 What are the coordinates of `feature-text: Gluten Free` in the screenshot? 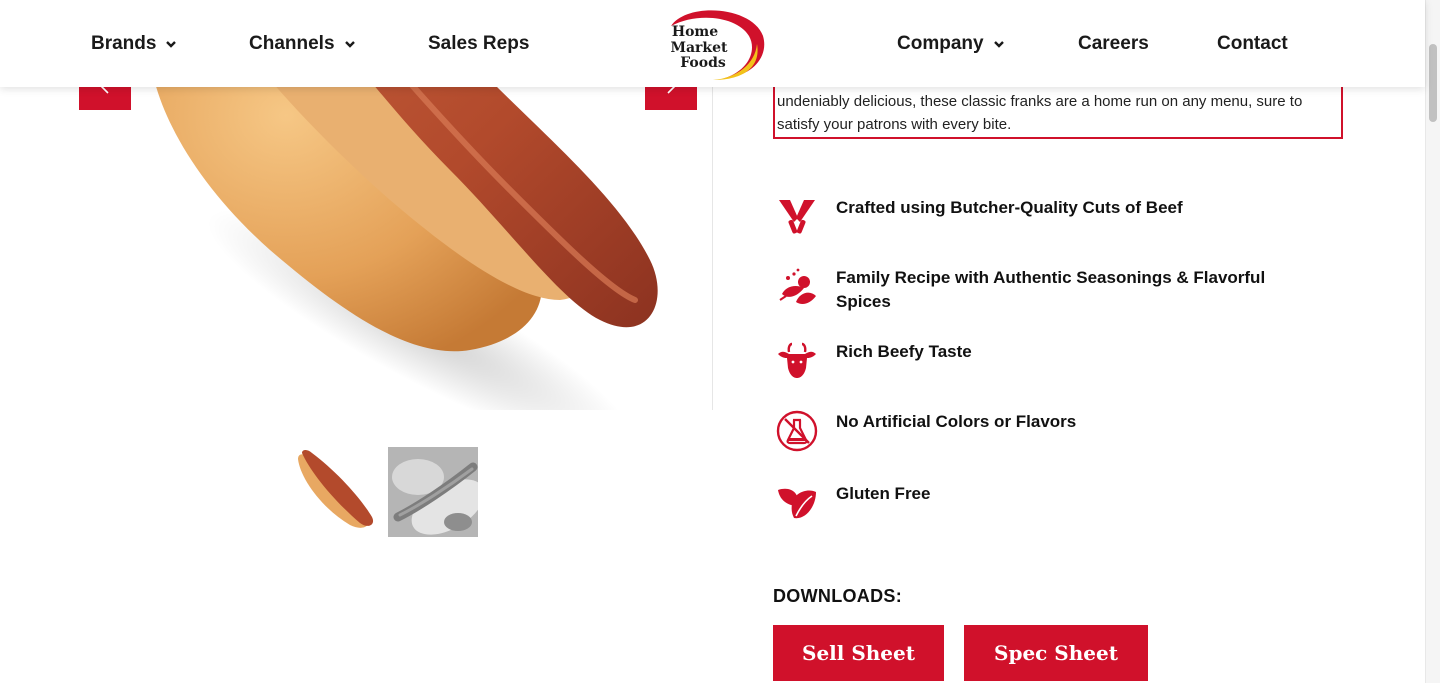 It's located at (883, 493).